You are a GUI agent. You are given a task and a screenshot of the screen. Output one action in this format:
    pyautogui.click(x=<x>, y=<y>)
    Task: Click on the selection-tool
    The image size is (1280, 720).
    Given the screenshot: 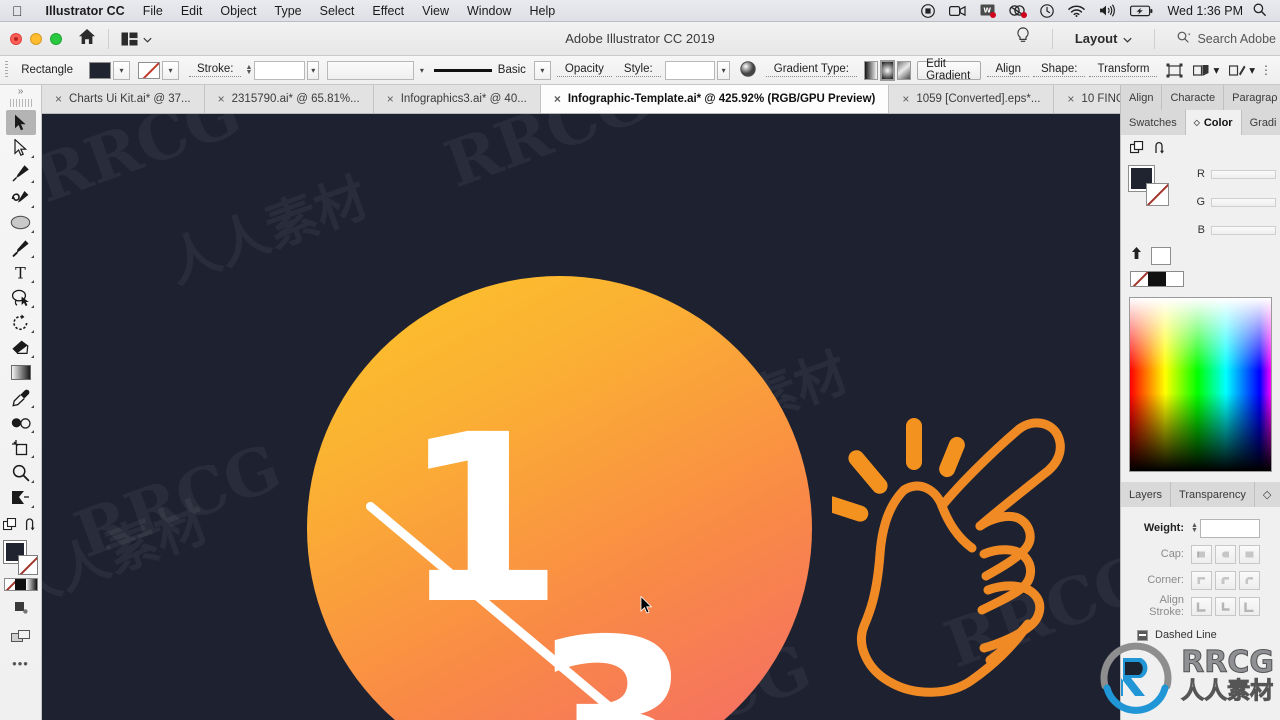 What is the action you would take?
    pyautogui.click(x=20, y=122)
    